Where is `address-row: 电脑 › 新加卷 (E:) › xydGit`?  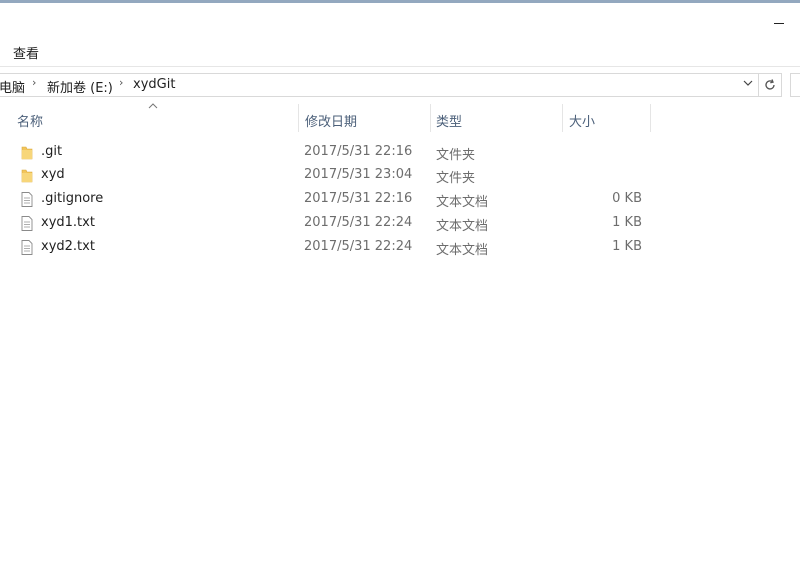
address-row: 电脑 › 新加卷 (E:) › xydGit is located at coordinates (400, 84).